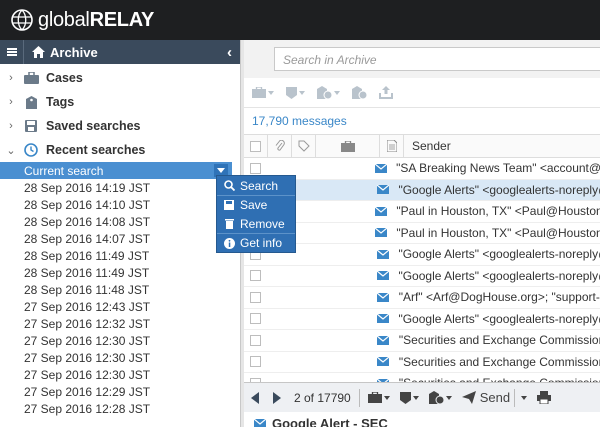 The image size is (600, 427). Describe the element at coordinates (544, 397) in the screenshot. I see `print-button` at that location.